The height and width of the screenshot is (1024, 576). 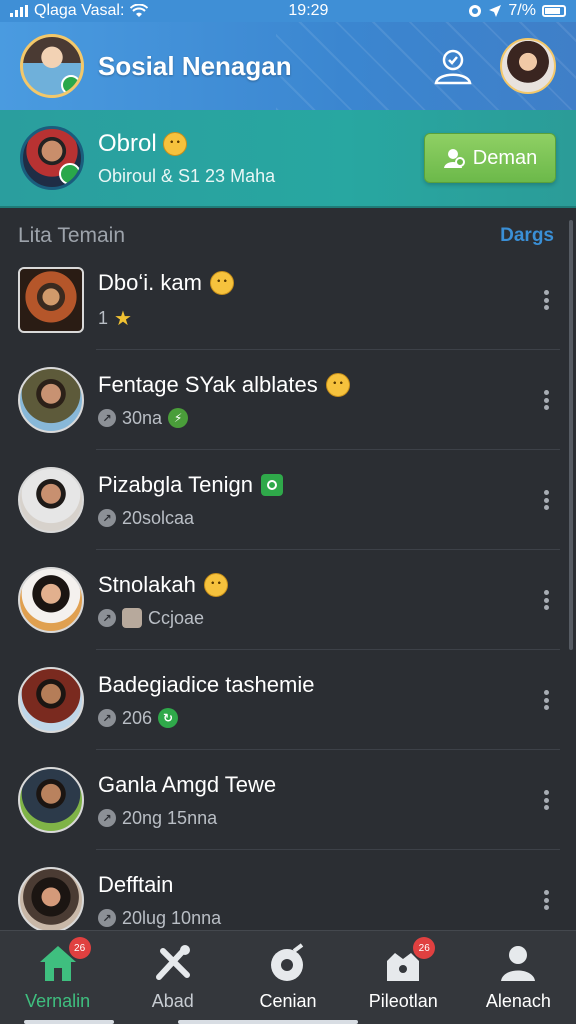 I want to click on nav-item-cenian: Cenian, so click(x=287, y=977).